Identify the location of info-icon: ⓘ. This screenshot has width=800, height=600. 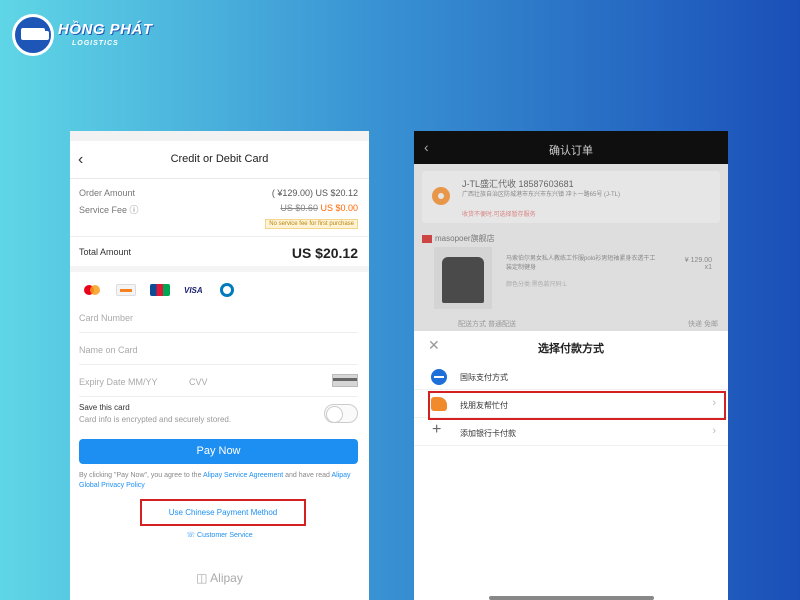
(134, 210).